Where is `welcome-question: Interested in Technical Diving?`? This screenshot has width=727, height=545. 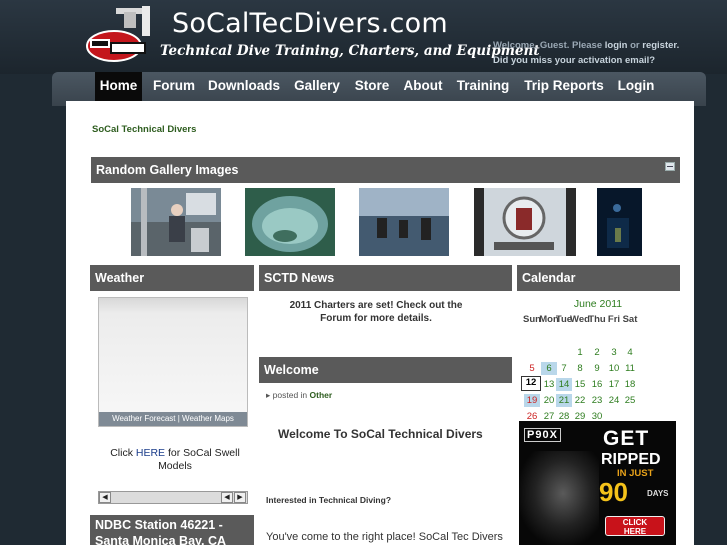 welcome-question: Interested in Technical Diving? is located at coordinates (329, 500).